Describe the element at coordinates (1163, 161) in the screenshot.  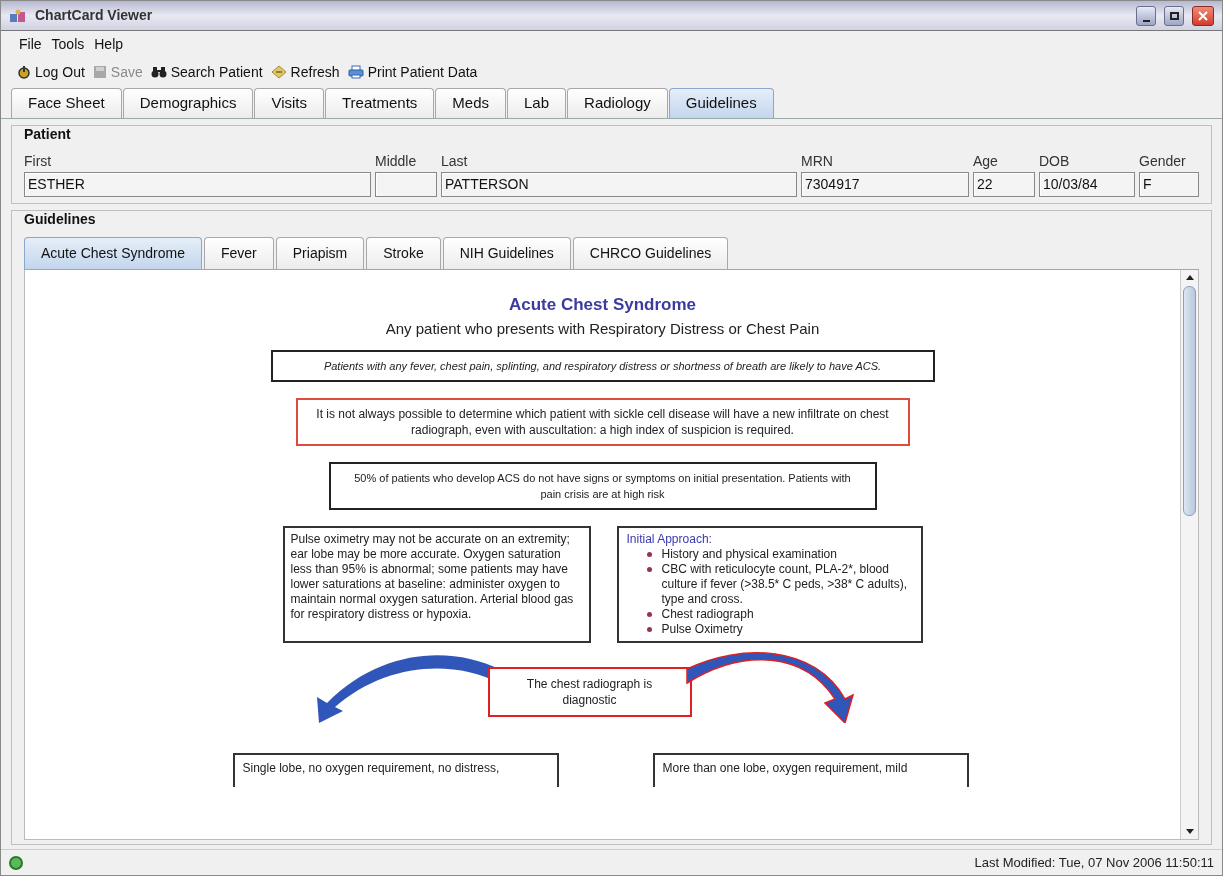
I see `field-label: Gender` at that location.